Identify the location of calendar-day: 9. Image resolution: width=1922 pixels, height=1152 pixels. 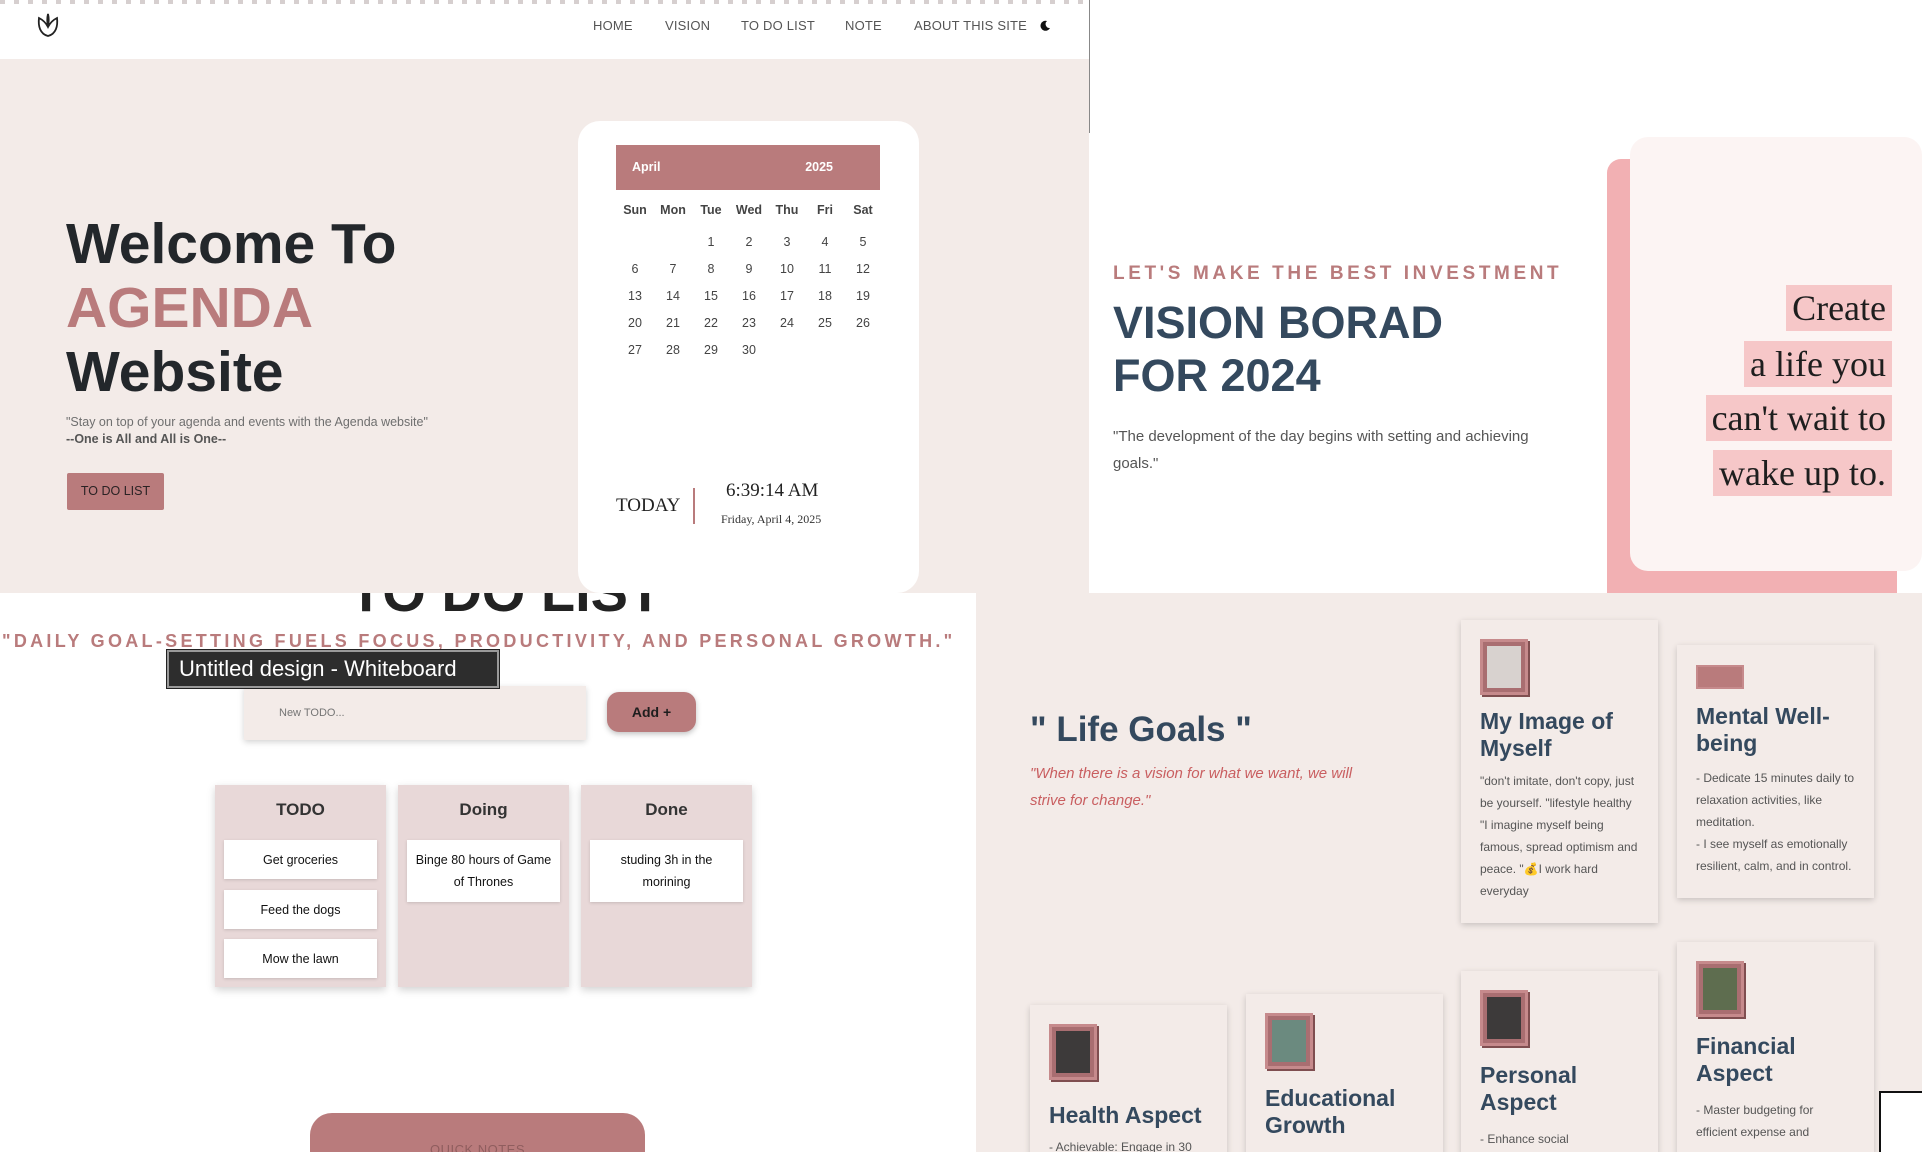
(749, 269).